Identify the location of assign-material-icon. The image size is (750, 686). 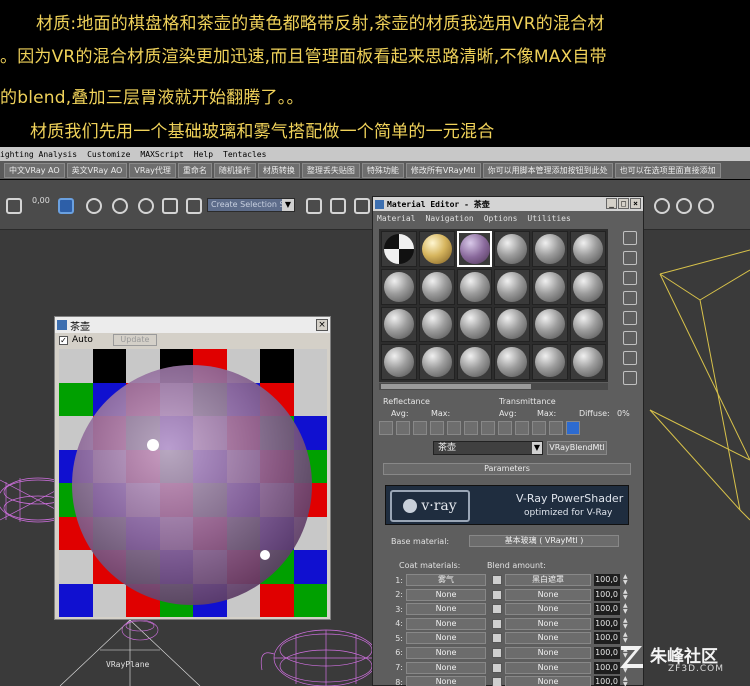
(420, 428).